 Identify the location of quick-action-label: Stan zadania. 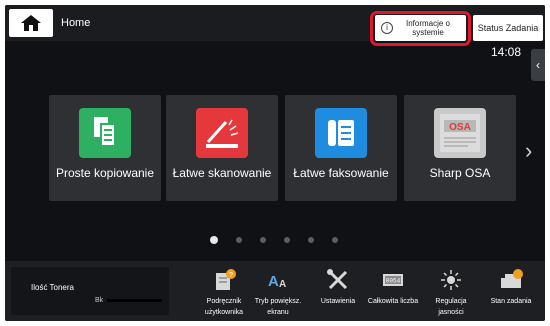
(511, 301).